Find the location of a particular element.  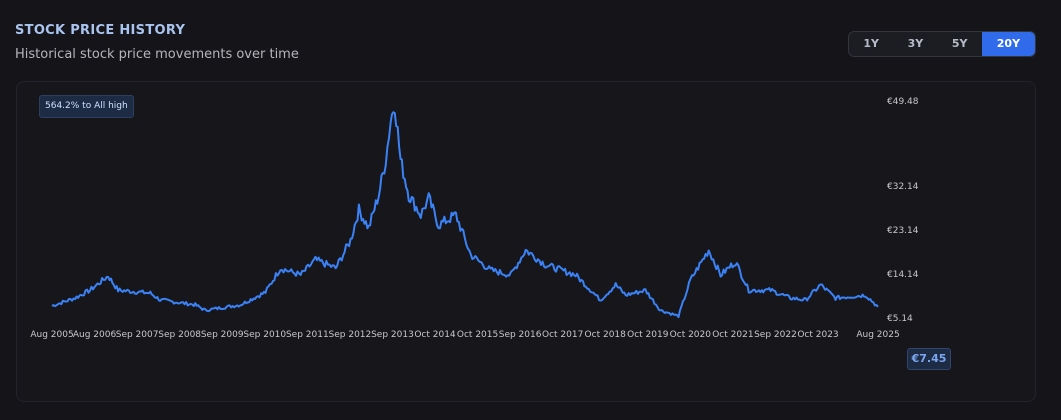

all-time-high-badge: 564.2% to All high is located at coordinates (86, 106).